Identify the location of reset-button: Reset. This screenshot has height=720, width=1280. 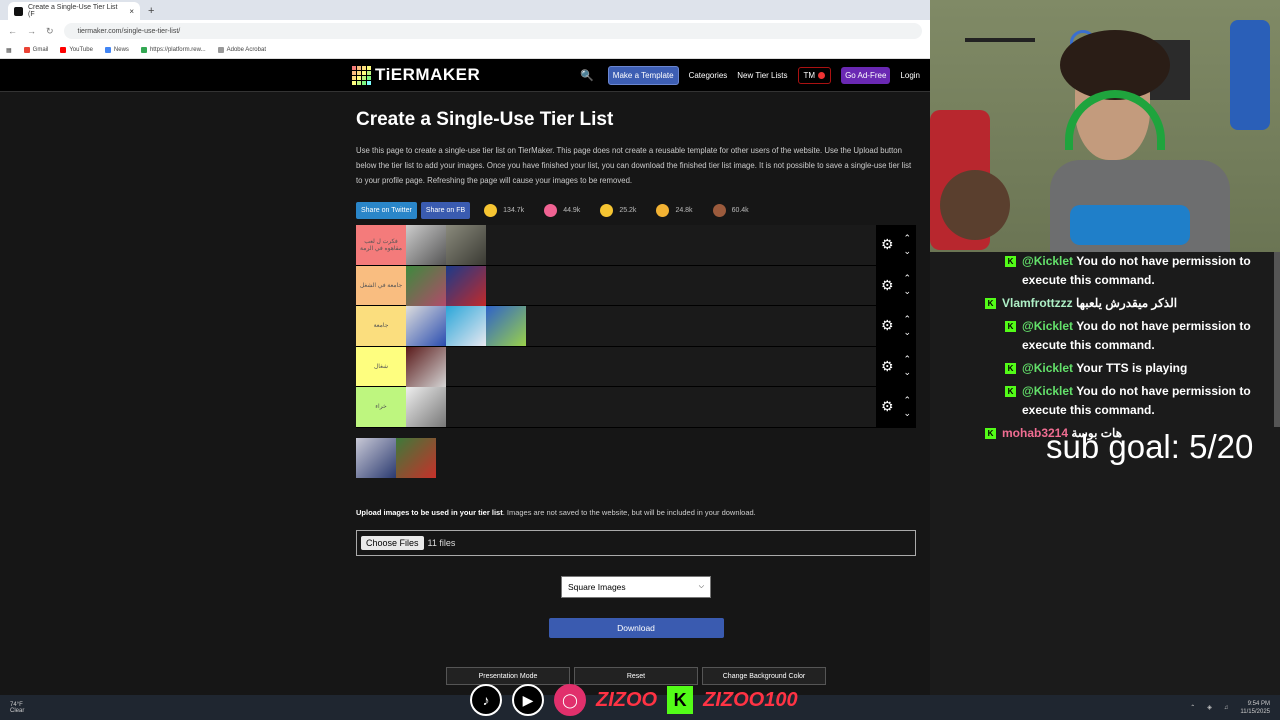
(636, 676).